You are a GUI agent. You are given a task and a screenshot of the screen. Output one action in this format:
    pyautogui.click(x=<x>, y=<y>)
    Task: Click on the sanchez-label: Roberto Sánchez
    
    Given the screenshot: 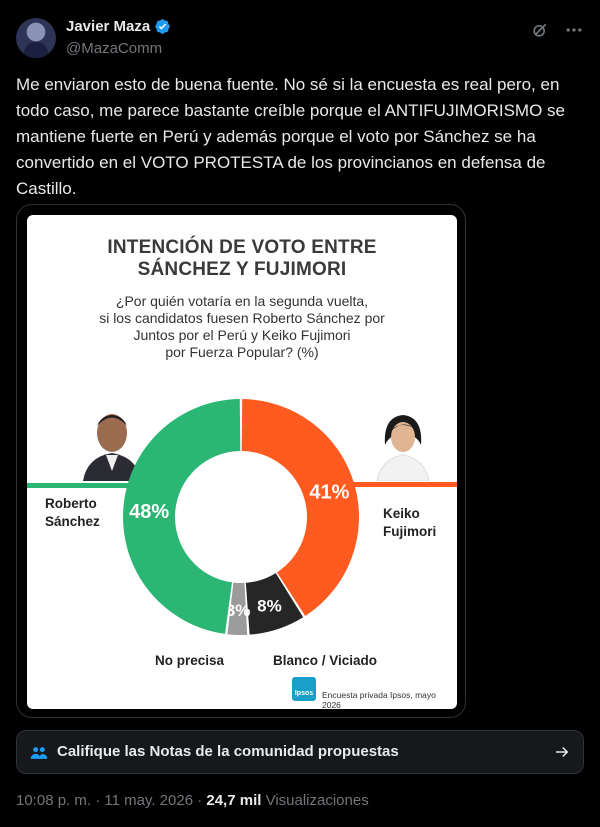 What is the action you would take?
    pyautogui.click(x=72, y=513)
    